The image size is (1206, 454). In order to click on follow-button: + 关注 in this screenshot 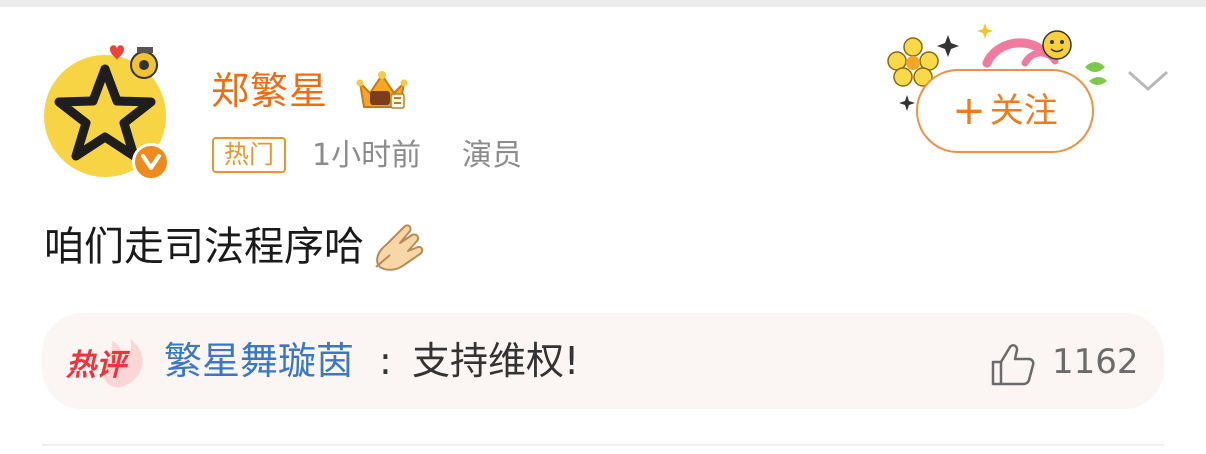, I will do `click(1005, 111)`.